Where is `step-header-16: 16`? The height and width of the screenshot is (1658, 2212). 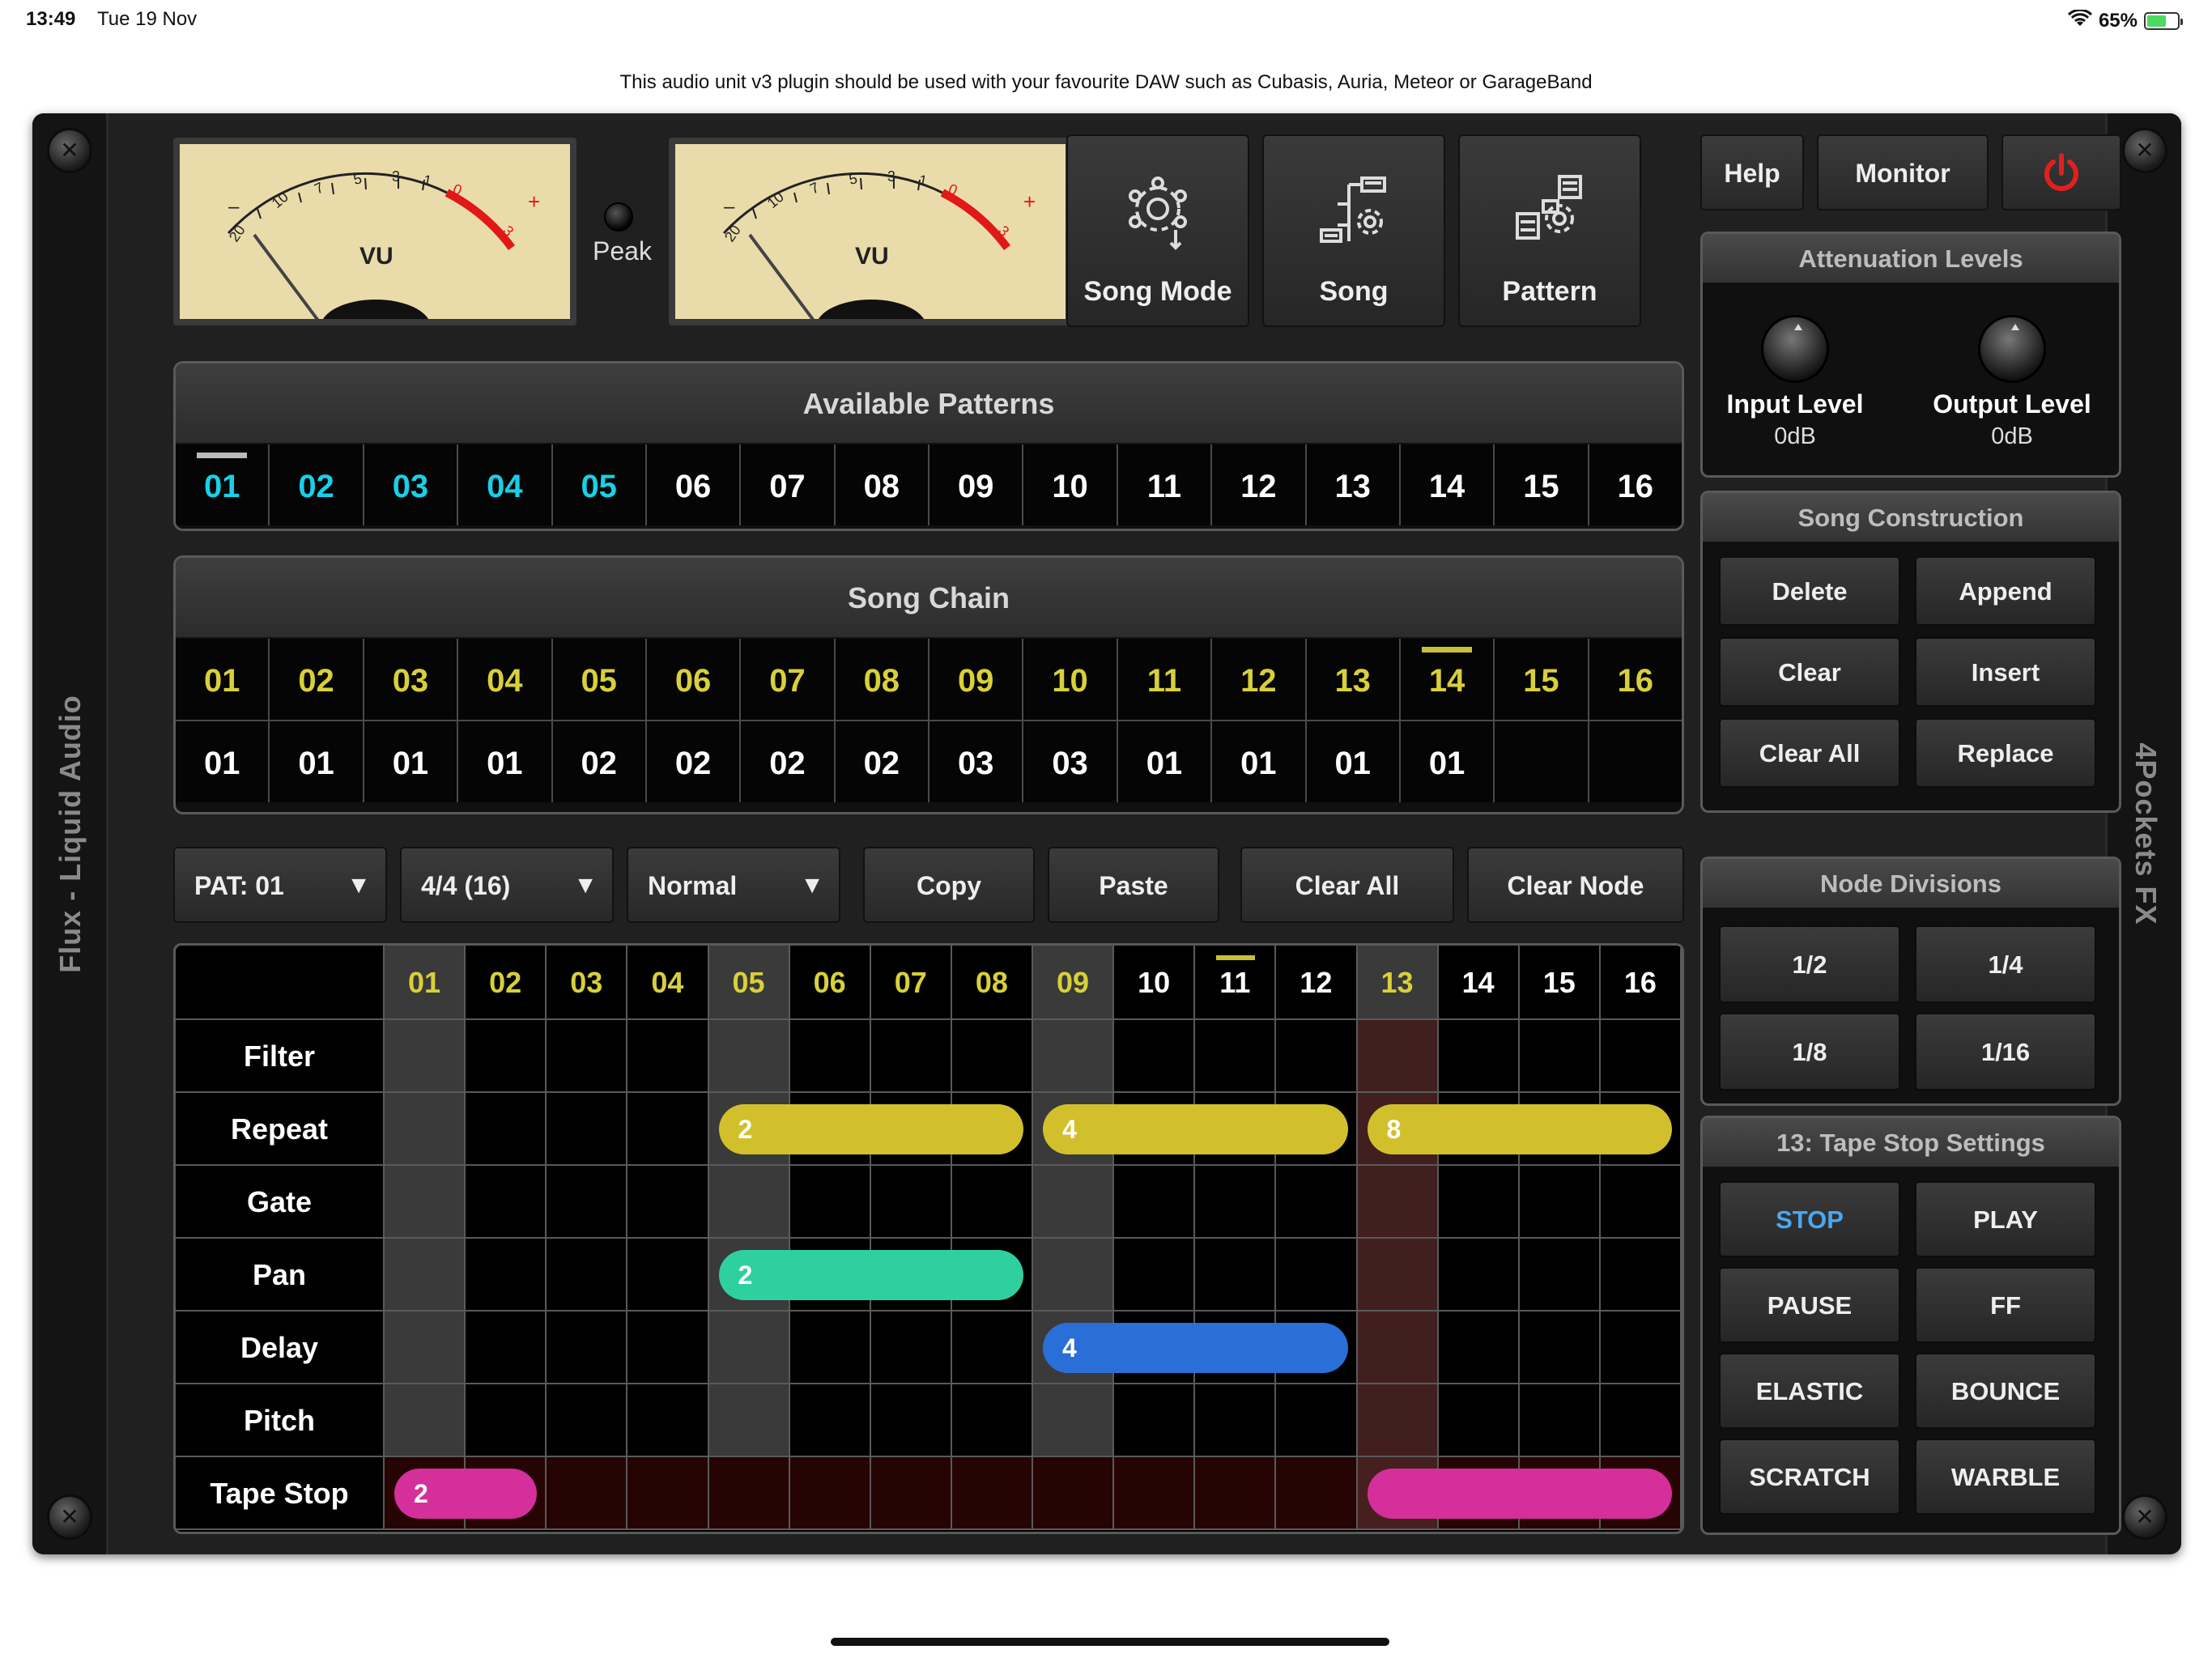 step-header-16: 16 is located at coordinates (1641, 983).